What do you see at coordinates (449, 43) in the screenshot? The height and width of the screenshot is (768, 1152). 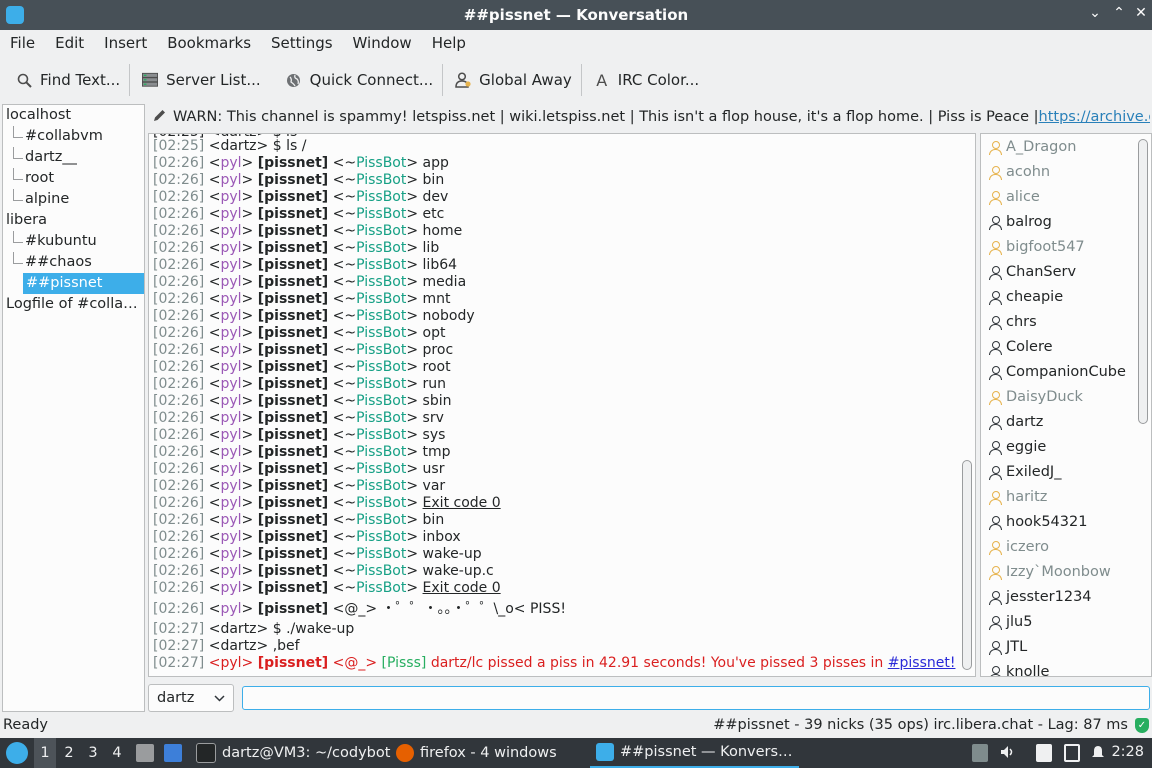 I see `menu-help: Help` at bounding box center [449, 43].